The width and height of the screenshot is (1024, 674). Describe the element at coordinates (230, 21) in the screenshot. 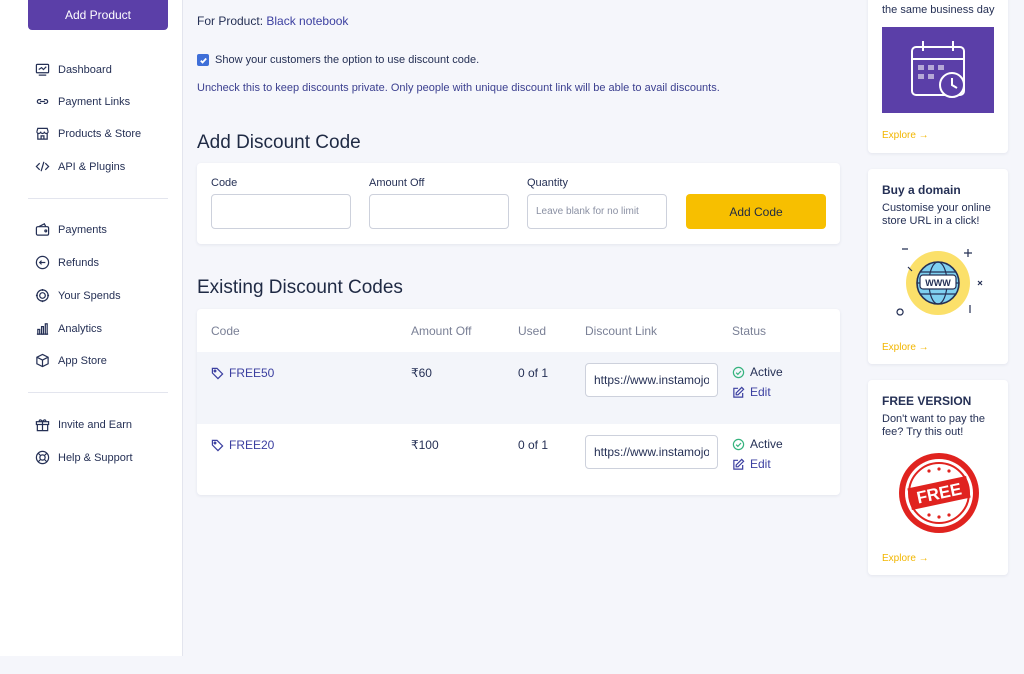

I see `for-product-label: For Product:` at that location.